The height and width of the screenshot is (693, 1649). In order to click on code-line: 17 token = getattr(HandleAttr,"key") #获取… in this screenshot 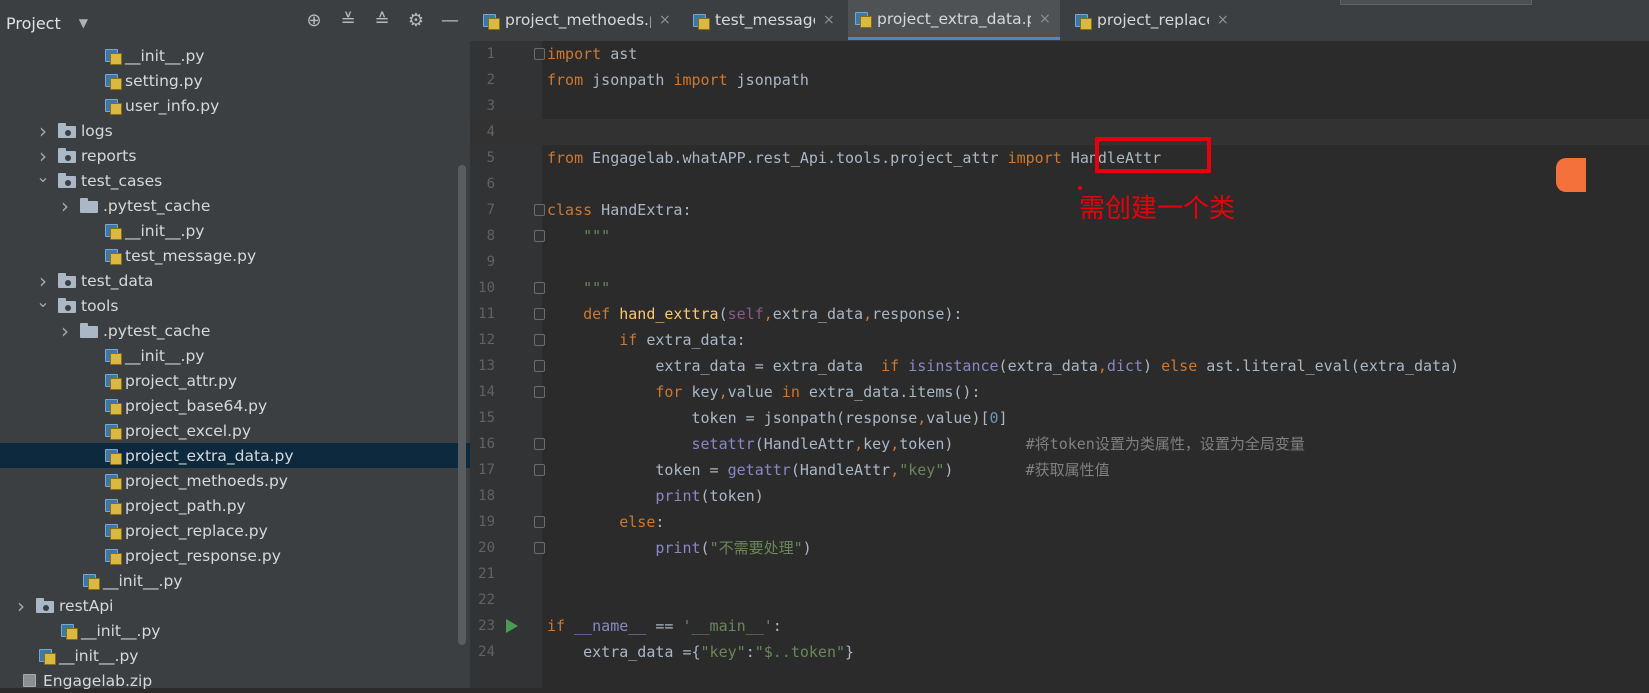, I will do `click(1059, 470)`.